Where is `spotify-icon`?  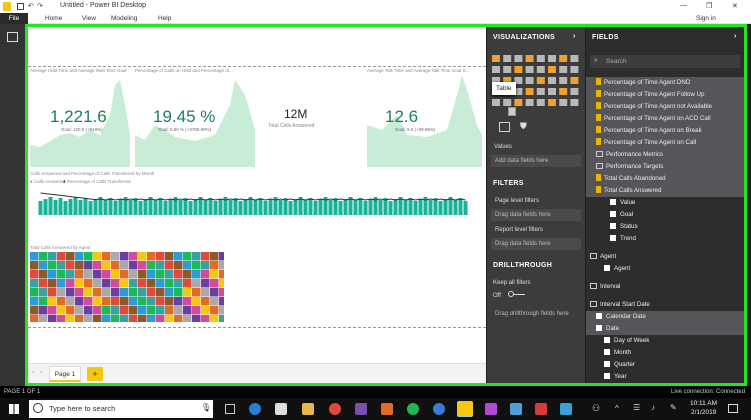
spotify-icon is located at coordinates (413, 409).